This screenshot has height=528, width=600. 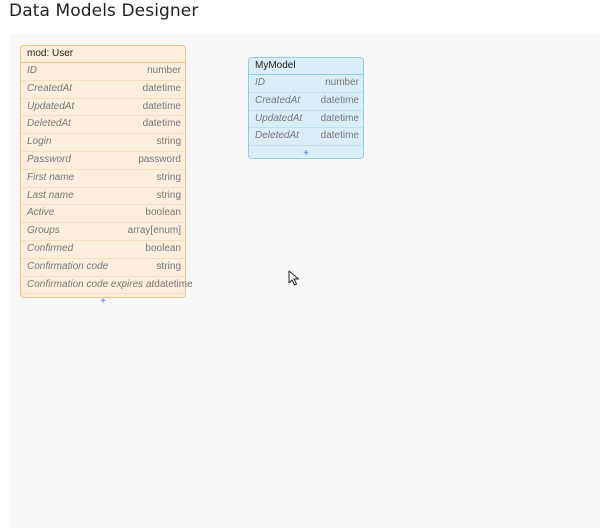 What do you see at coordinates (103, 54) in the screenshot?
I see `model-title: mod: User` at bounding box center [103, 54].